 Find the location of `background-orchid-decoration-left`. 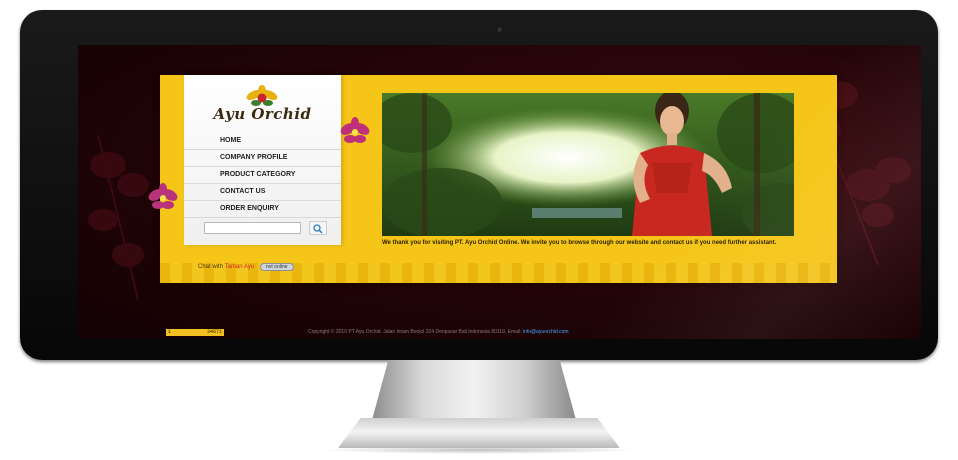

background-orchid-decoration-left is located at coordinates (118, 217).